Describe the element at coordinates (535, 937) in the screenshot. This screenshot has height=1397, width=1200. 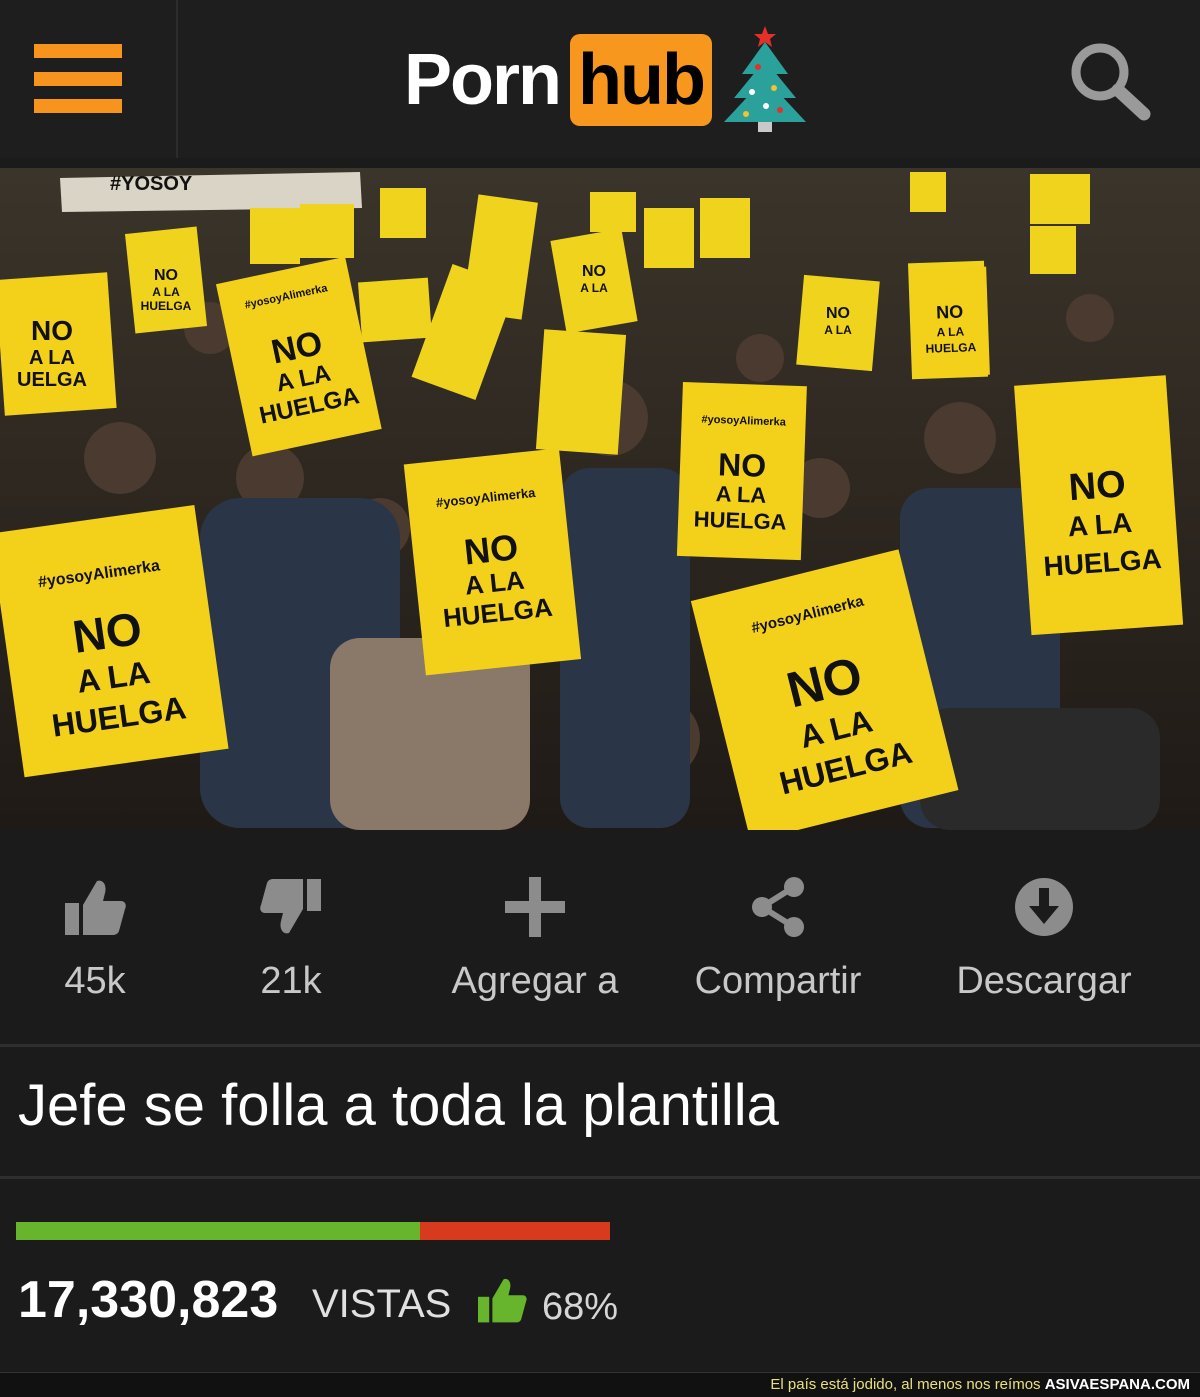
I see `add-to-button: Agregar a` at that location.